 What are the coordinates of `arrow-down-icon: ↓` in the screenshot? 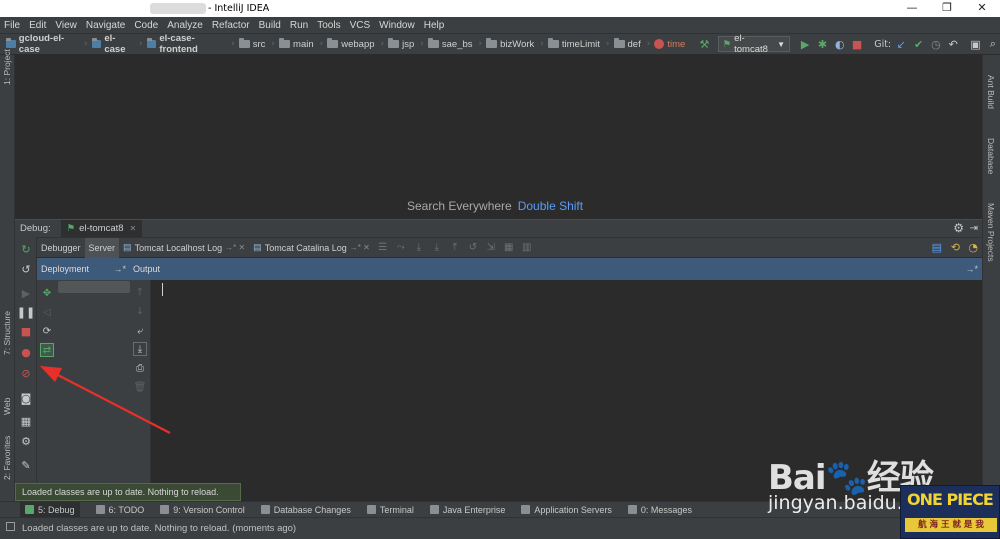 It's located at (140, 311).